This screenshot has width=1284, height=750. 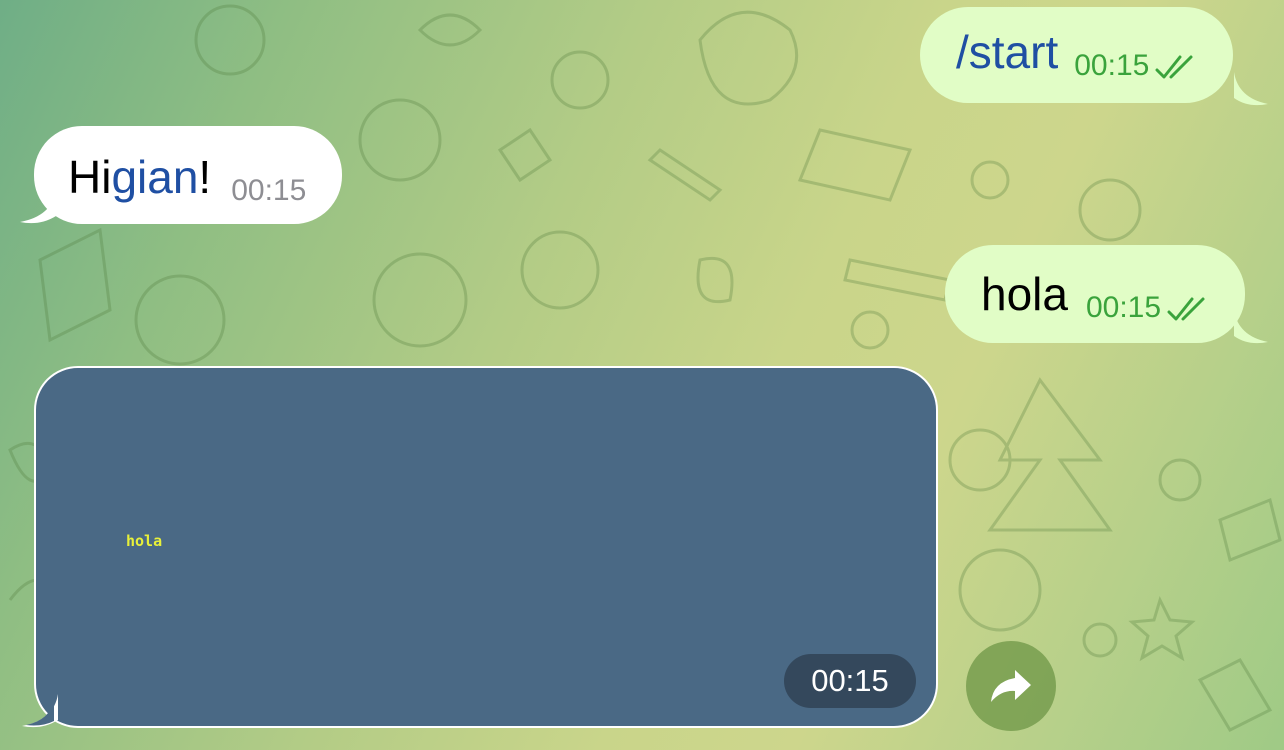 What do you see at coordinates (154, 177) in the screenshot?
I see `user-mention-link: gian` at bounding box center [154, 177].